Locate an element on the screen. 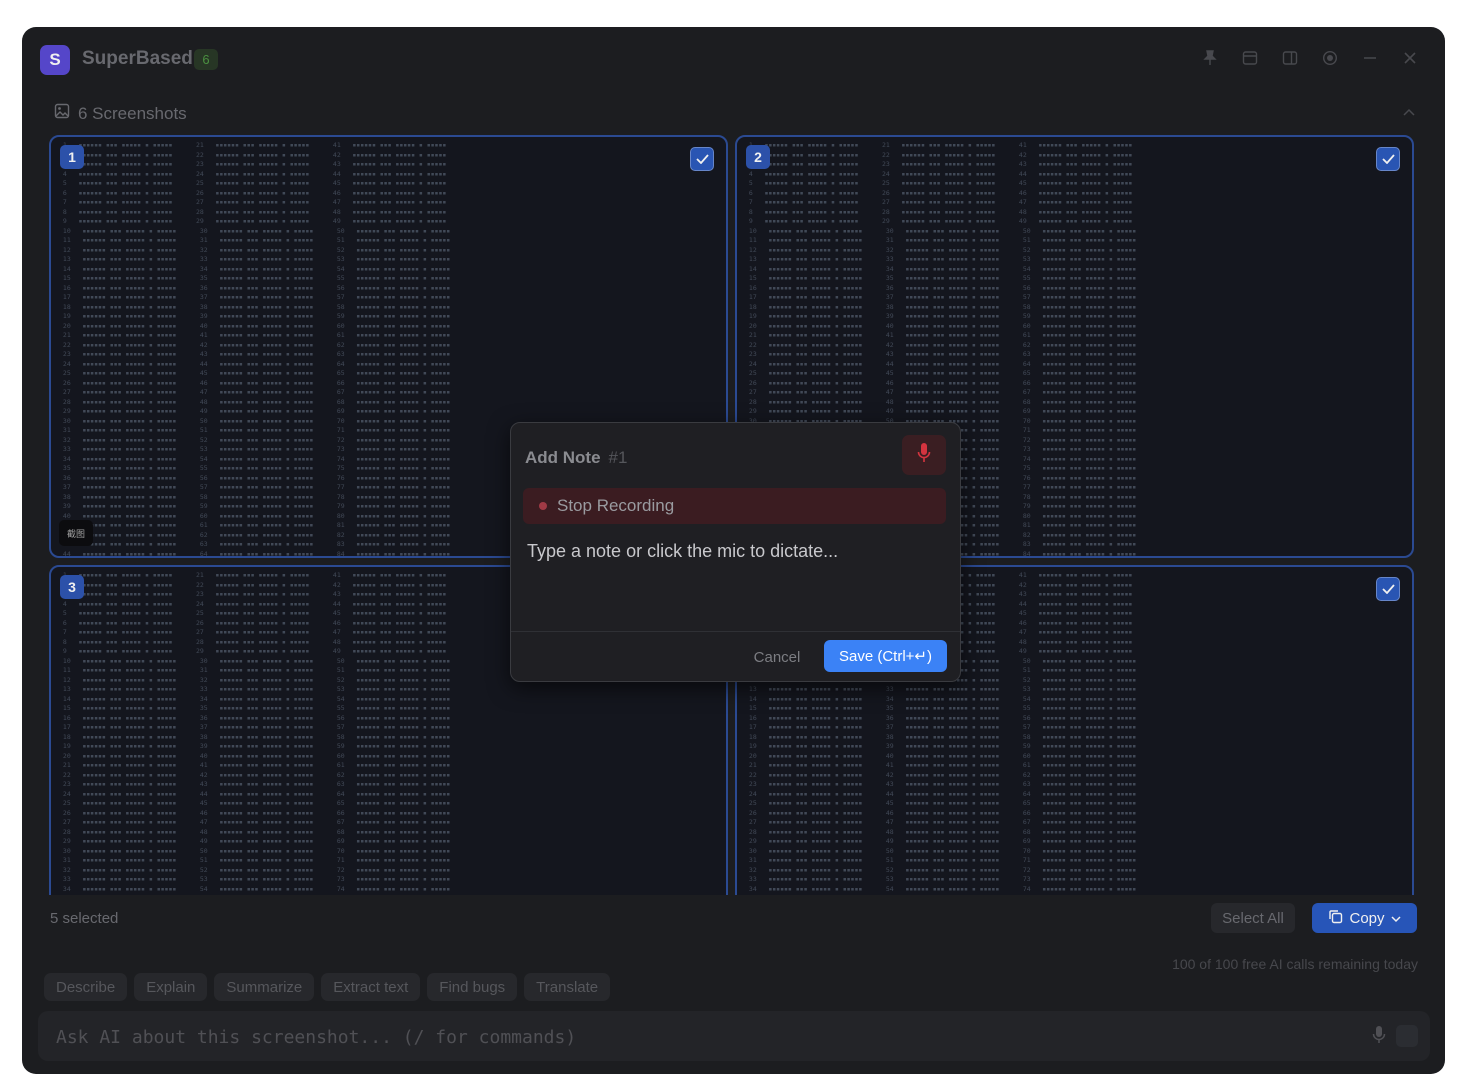 The height and width of the screenshot is (1086, 1459). select-all-button: Select All is located at coordinates (1253, 918).